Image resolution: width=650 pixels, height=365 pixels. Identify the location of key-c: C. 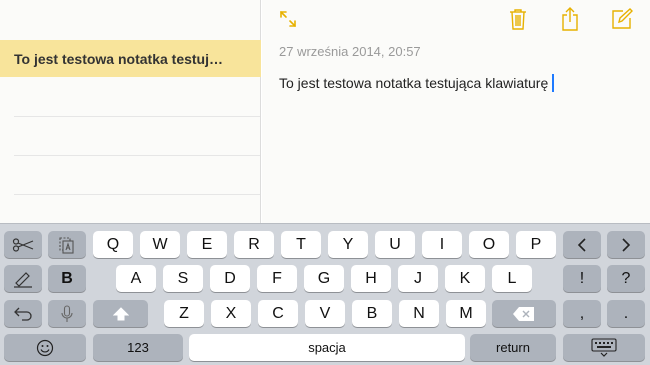
(278, 313).